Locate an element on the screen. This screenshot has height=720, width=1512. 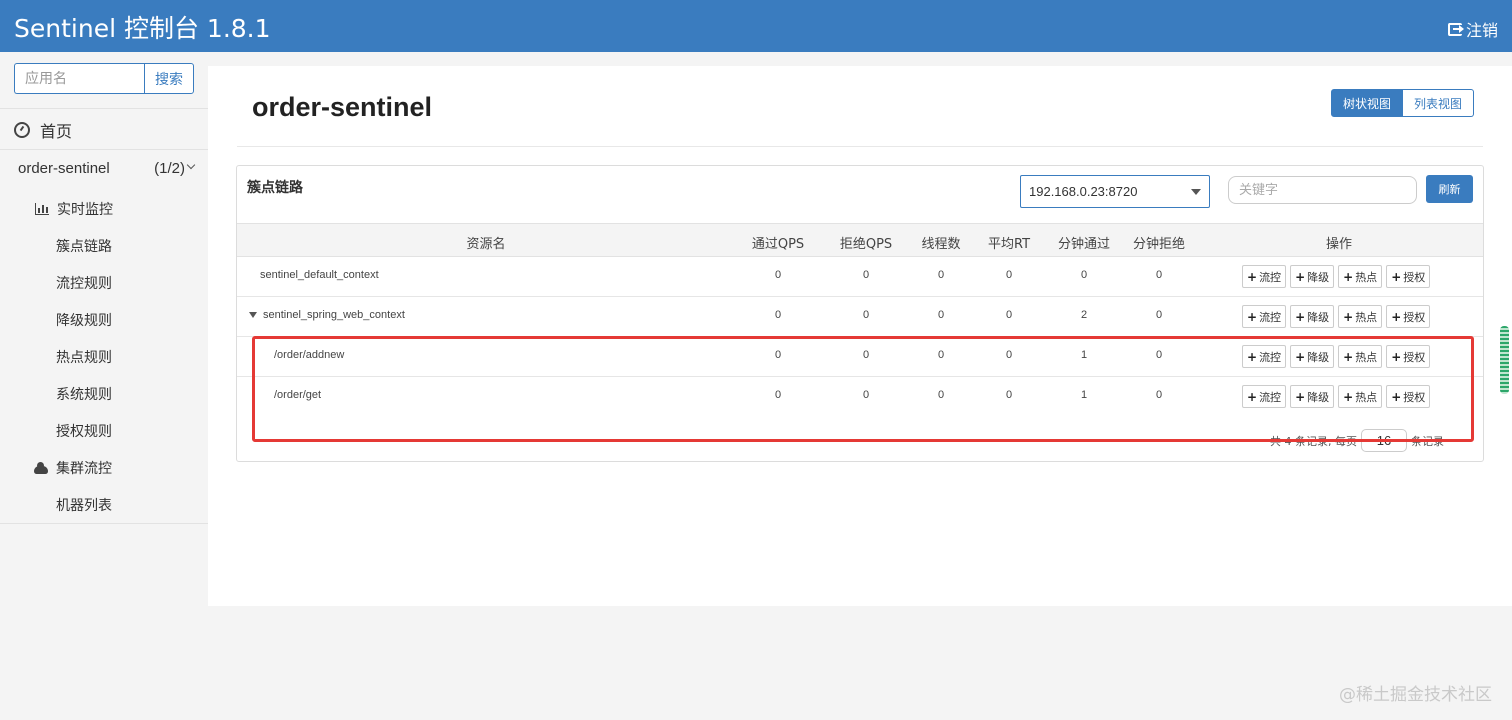
keyword-input is located at coordinates (1322, 190).